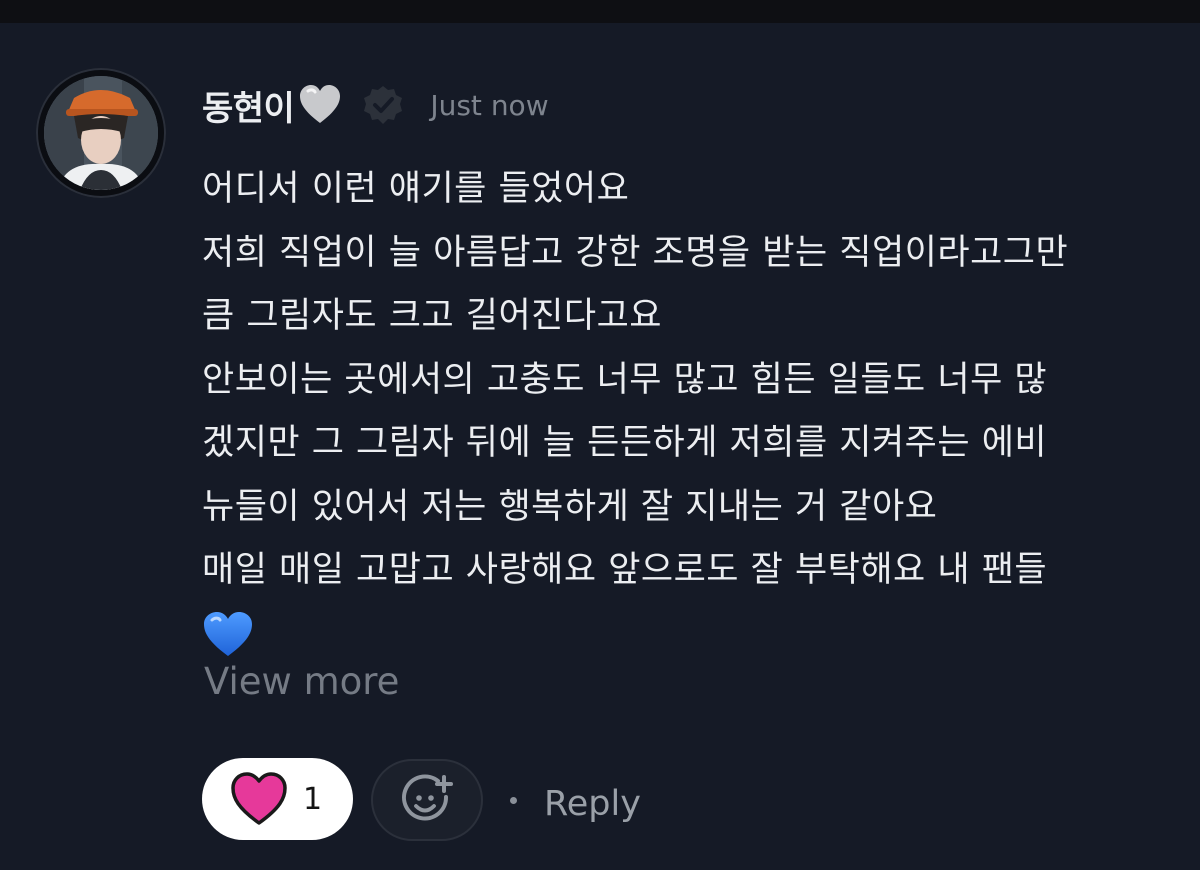  What do you see at coordinates (600, 11) in the screenshot?
I see `top-bar` at bounding box center [600, 11].